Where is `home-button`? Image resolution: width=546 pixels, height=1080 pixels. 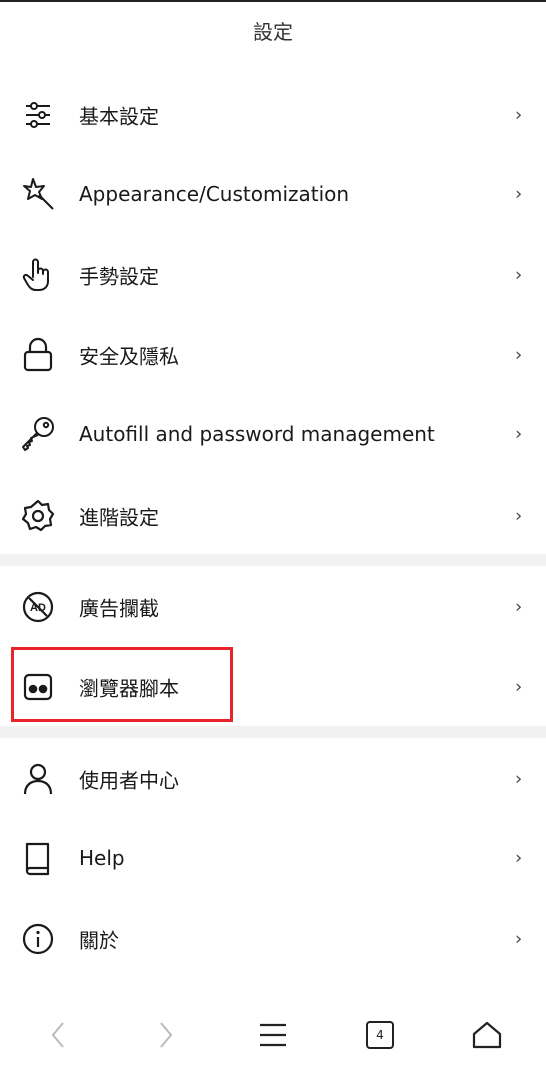 home-button is located at coordinates (487, 1035).